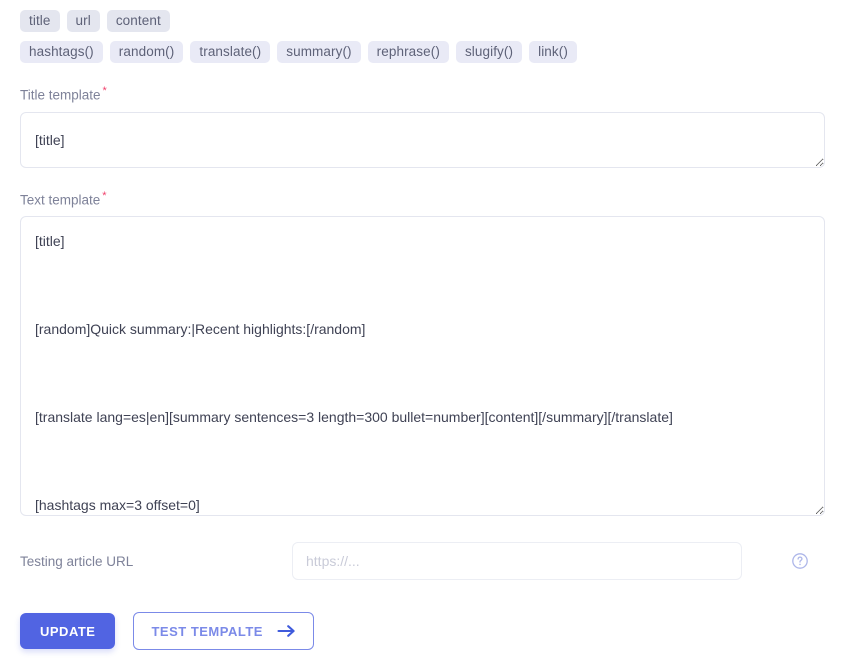 Image resolution: width=845 pixels, height=668 pixels. I want to click on text-template-label: Text template *, so click(63, 199).